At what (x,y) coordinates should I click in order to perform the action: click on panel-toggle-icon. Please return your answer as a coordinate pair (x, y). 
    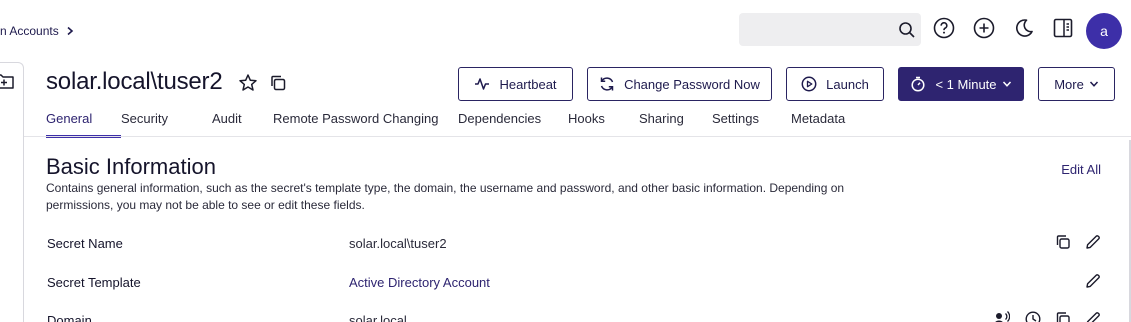
    Looking at the image, I should click on (1063, 28).